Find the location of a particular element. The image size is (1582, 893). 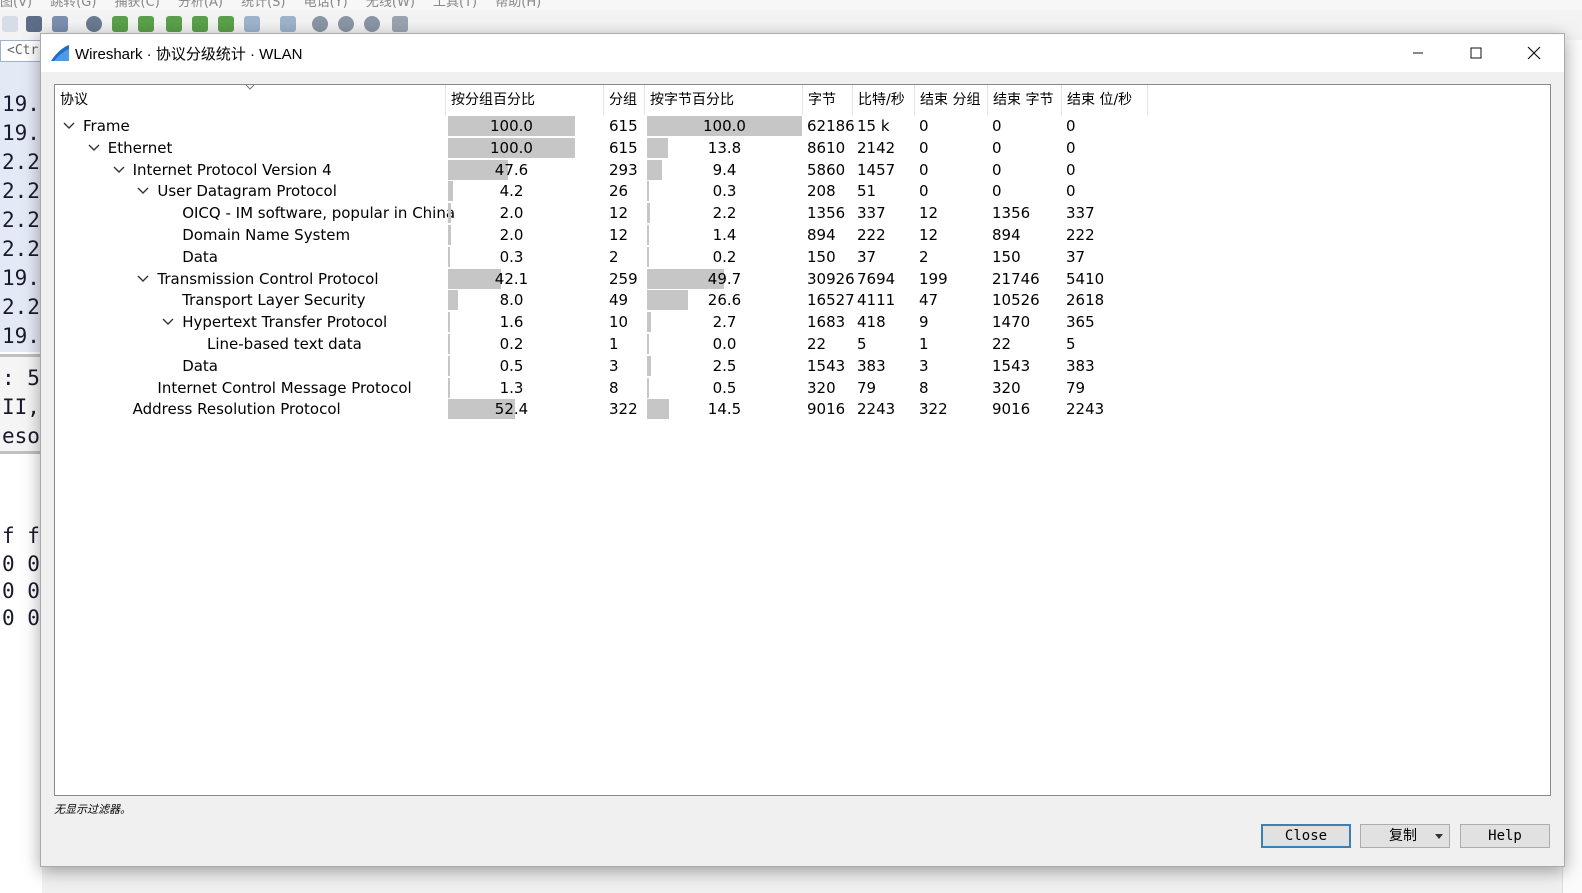

close-file-icon is located at coordinates (34, 24).